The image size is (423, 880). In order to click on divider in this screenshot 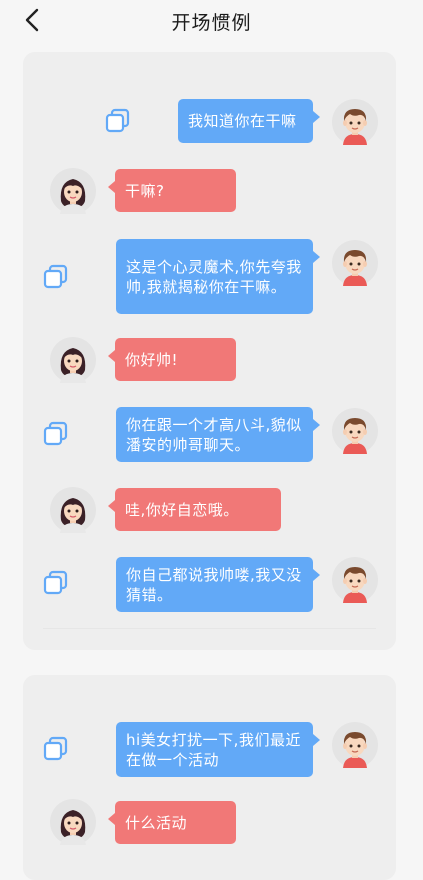, I will do `click(209, 628)`.